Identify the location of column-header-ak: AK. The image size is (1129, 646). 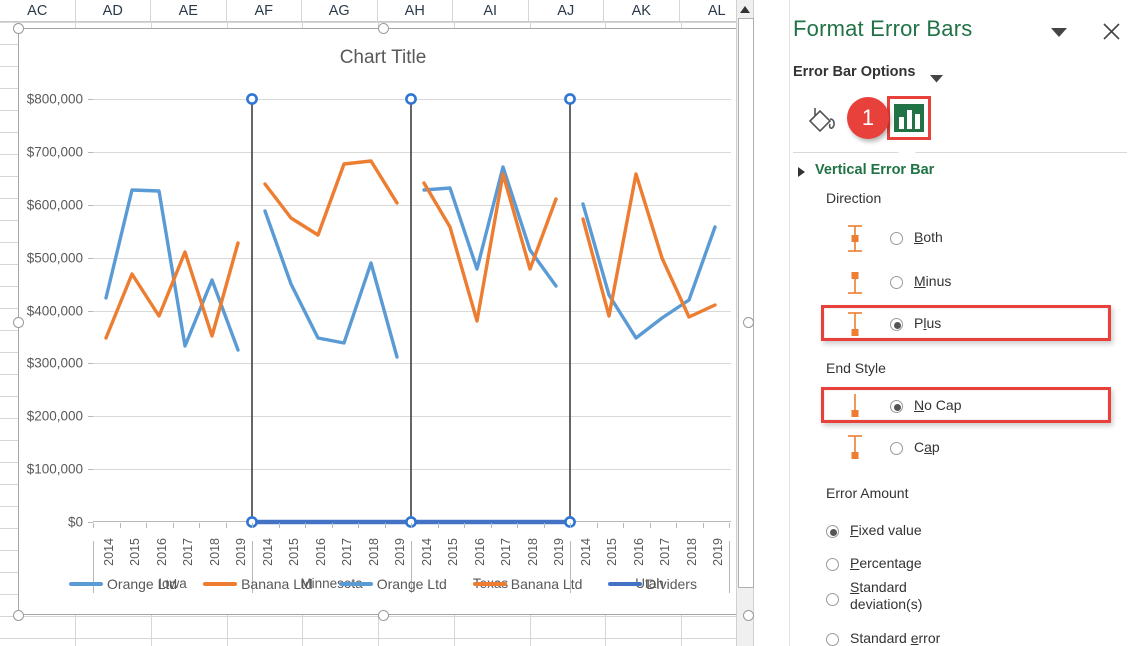
(642, 10).